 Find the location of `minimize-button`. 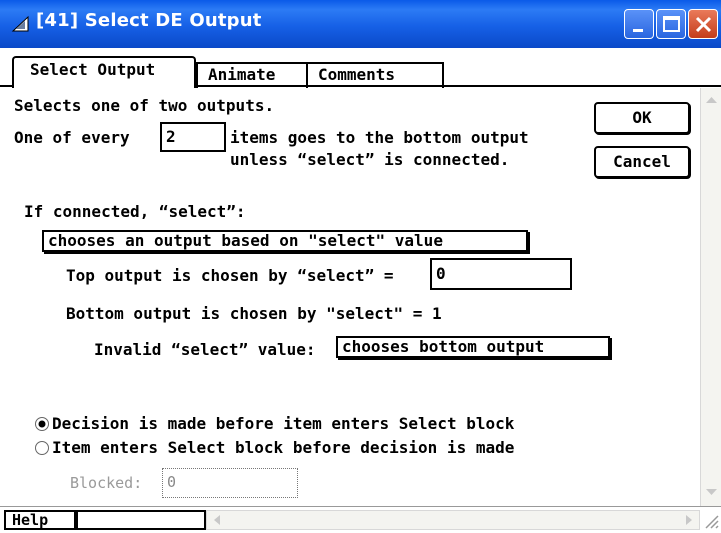

minimize-button is located at coordinates (639, 24).